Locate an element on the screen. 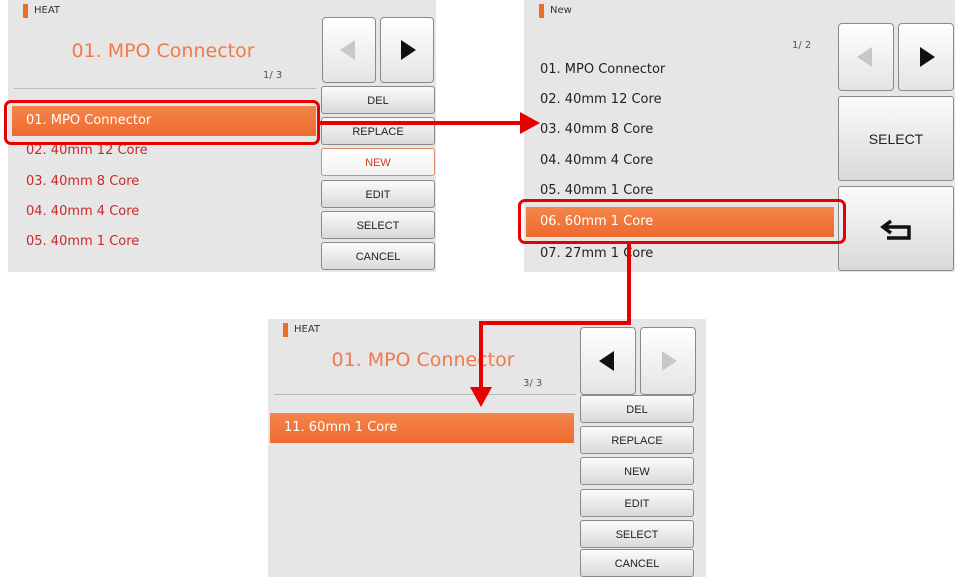 The height and width of the screenshot is (577, 955). page-indicator: 1/ 2 is located at coordinates (802, 45).